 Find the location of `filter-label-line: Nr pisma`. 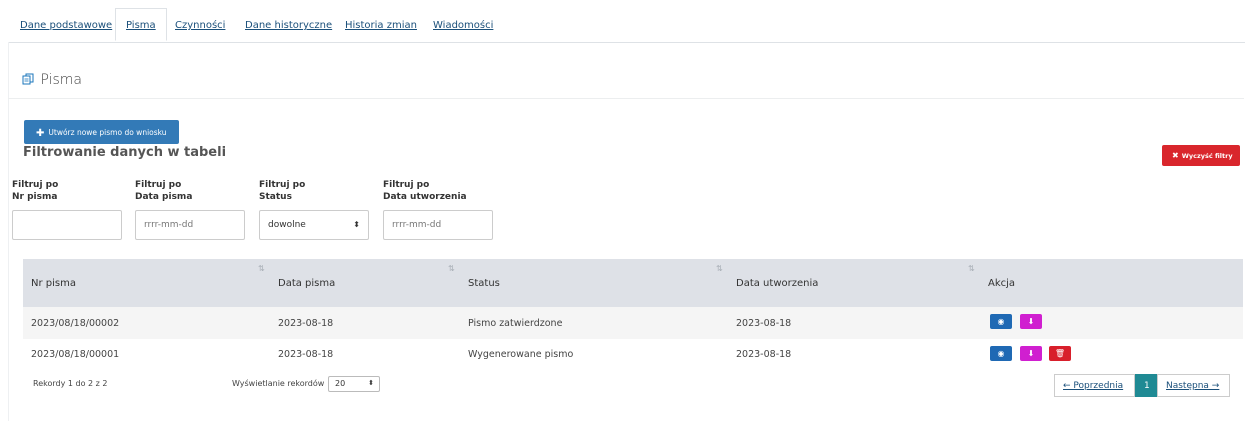

filter-label-line: Nr pisma is located at coordinates (35, 197).